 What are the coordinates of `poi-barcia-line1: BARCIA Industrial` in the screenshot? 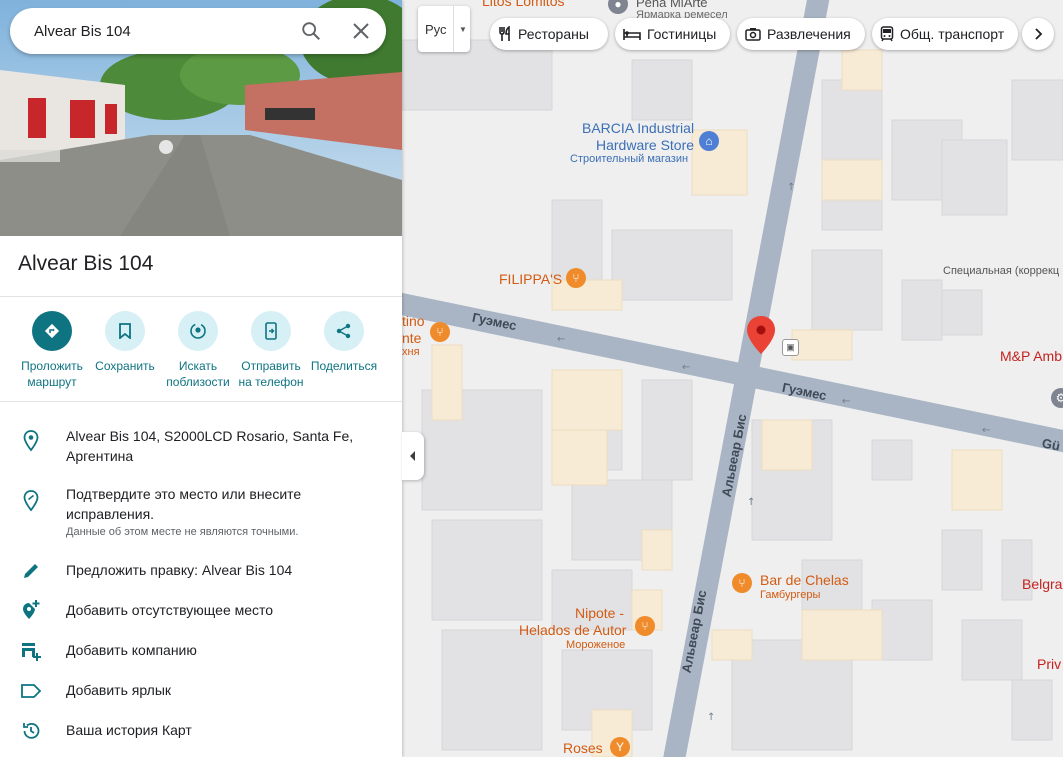 It's located at (638, 128).